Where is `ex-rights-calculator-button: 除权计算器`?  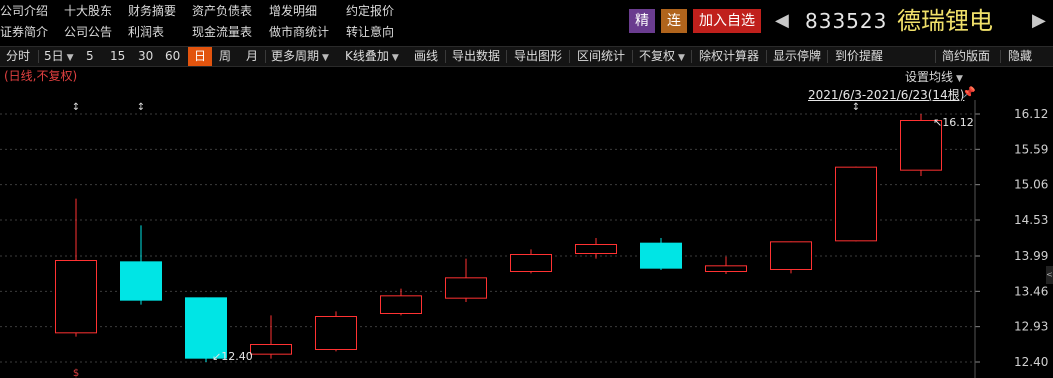
ex-rights-calculator-button: 除权计算器 is located at coordinates (729, 56).